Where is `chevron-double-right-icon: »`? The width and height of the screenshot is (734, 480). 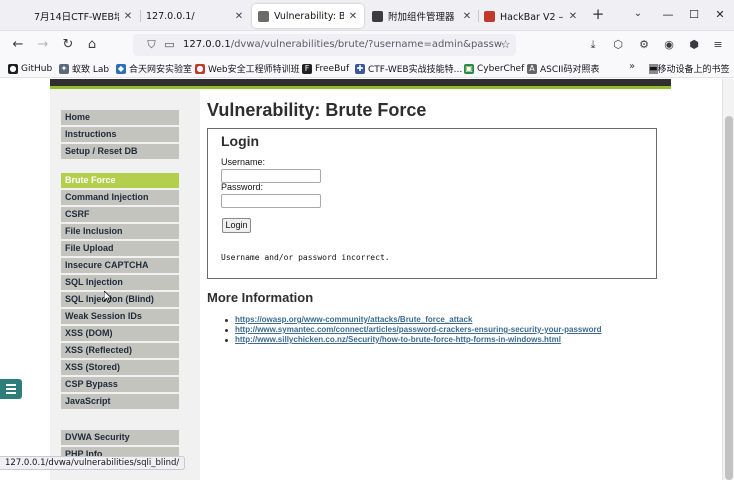 chevron-double-right-icon: » is located at coordinates (632, 66).